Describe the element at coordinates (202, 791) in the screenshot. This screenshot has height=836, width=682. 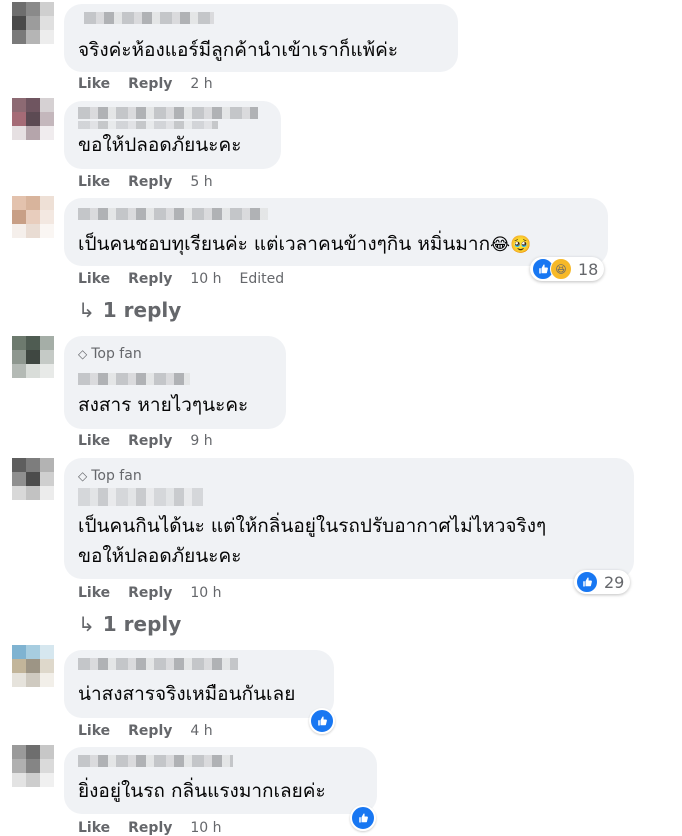
I see `comment-text: ยิ่งอยู่ในรถ กลิ่นแรงมากเลยค่ะ` at that location.